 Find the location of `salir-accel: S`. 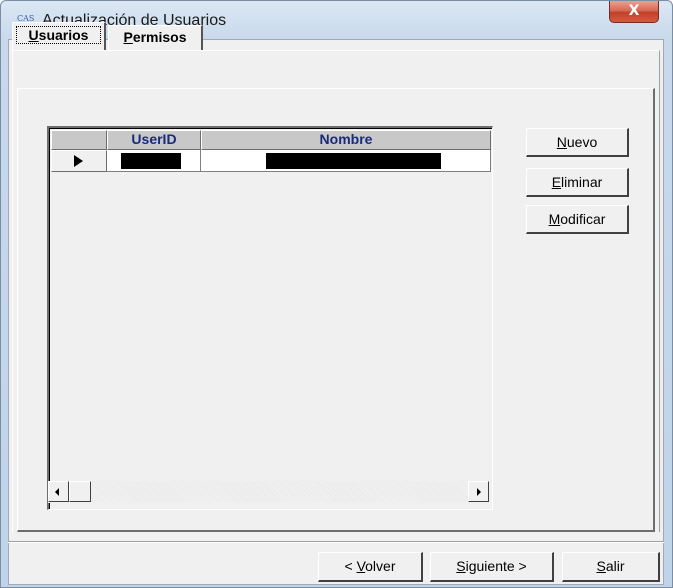

salir-accel: S is located at coordinates (601, 566).